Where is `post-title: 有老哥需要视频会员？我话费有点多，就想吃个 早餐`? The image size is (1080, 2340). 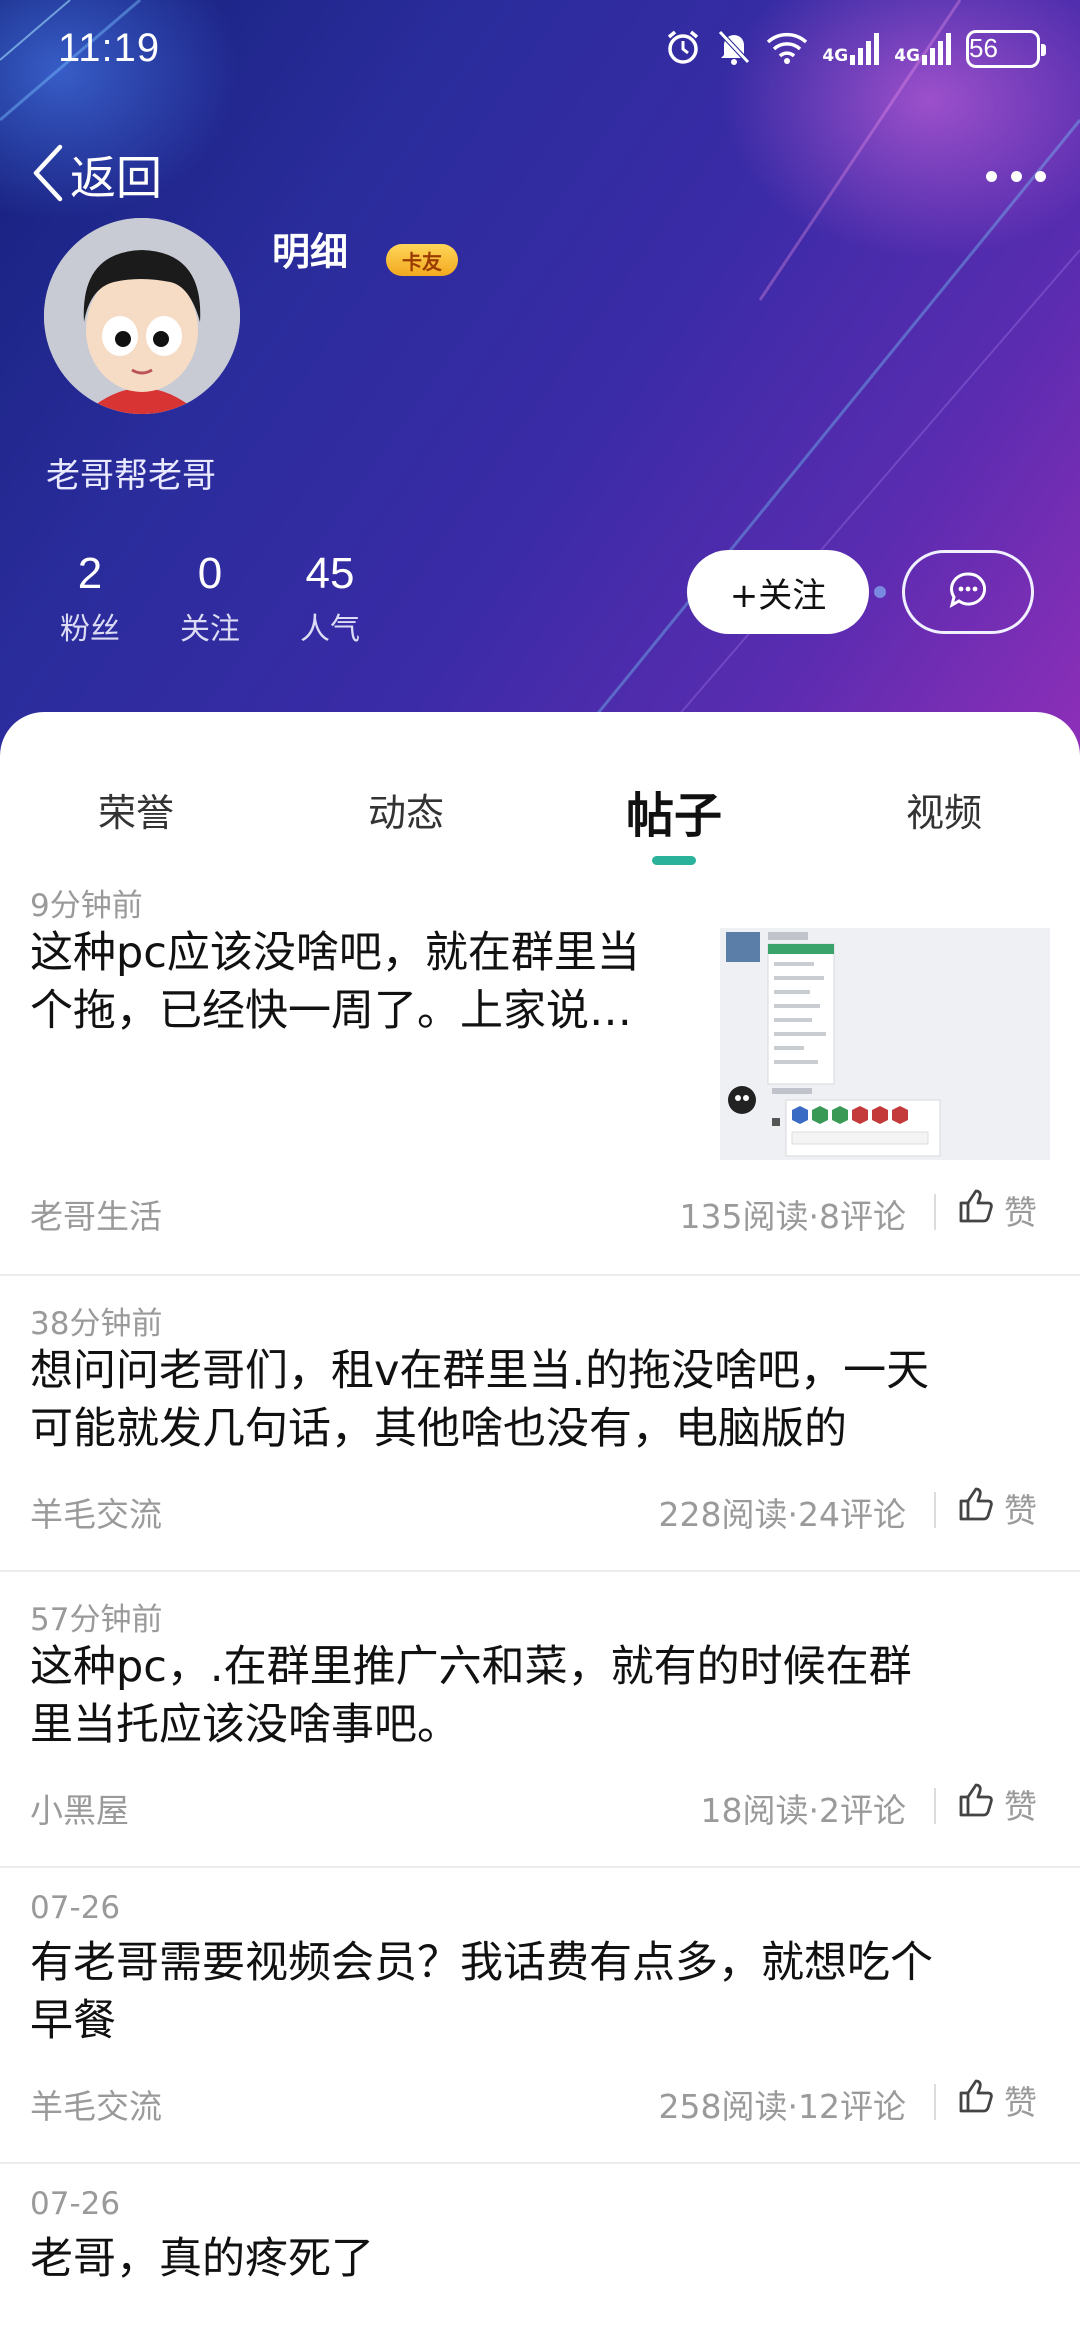 post-title: 有老哥需要视频会员？我话费有点多，就想吃个 早餐 is located at coordinates (481, 1992).